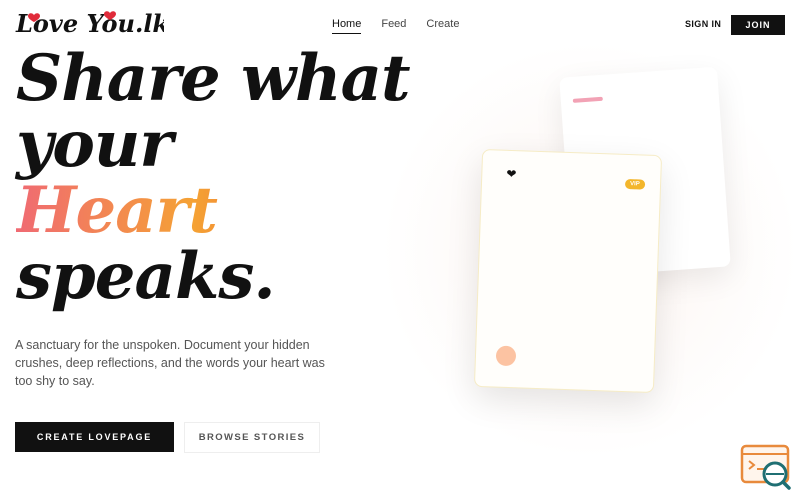 Image resolution: width=800 pixels, height=500 pixels. I want to click on nav-feed: Feed, so click(393, 26).